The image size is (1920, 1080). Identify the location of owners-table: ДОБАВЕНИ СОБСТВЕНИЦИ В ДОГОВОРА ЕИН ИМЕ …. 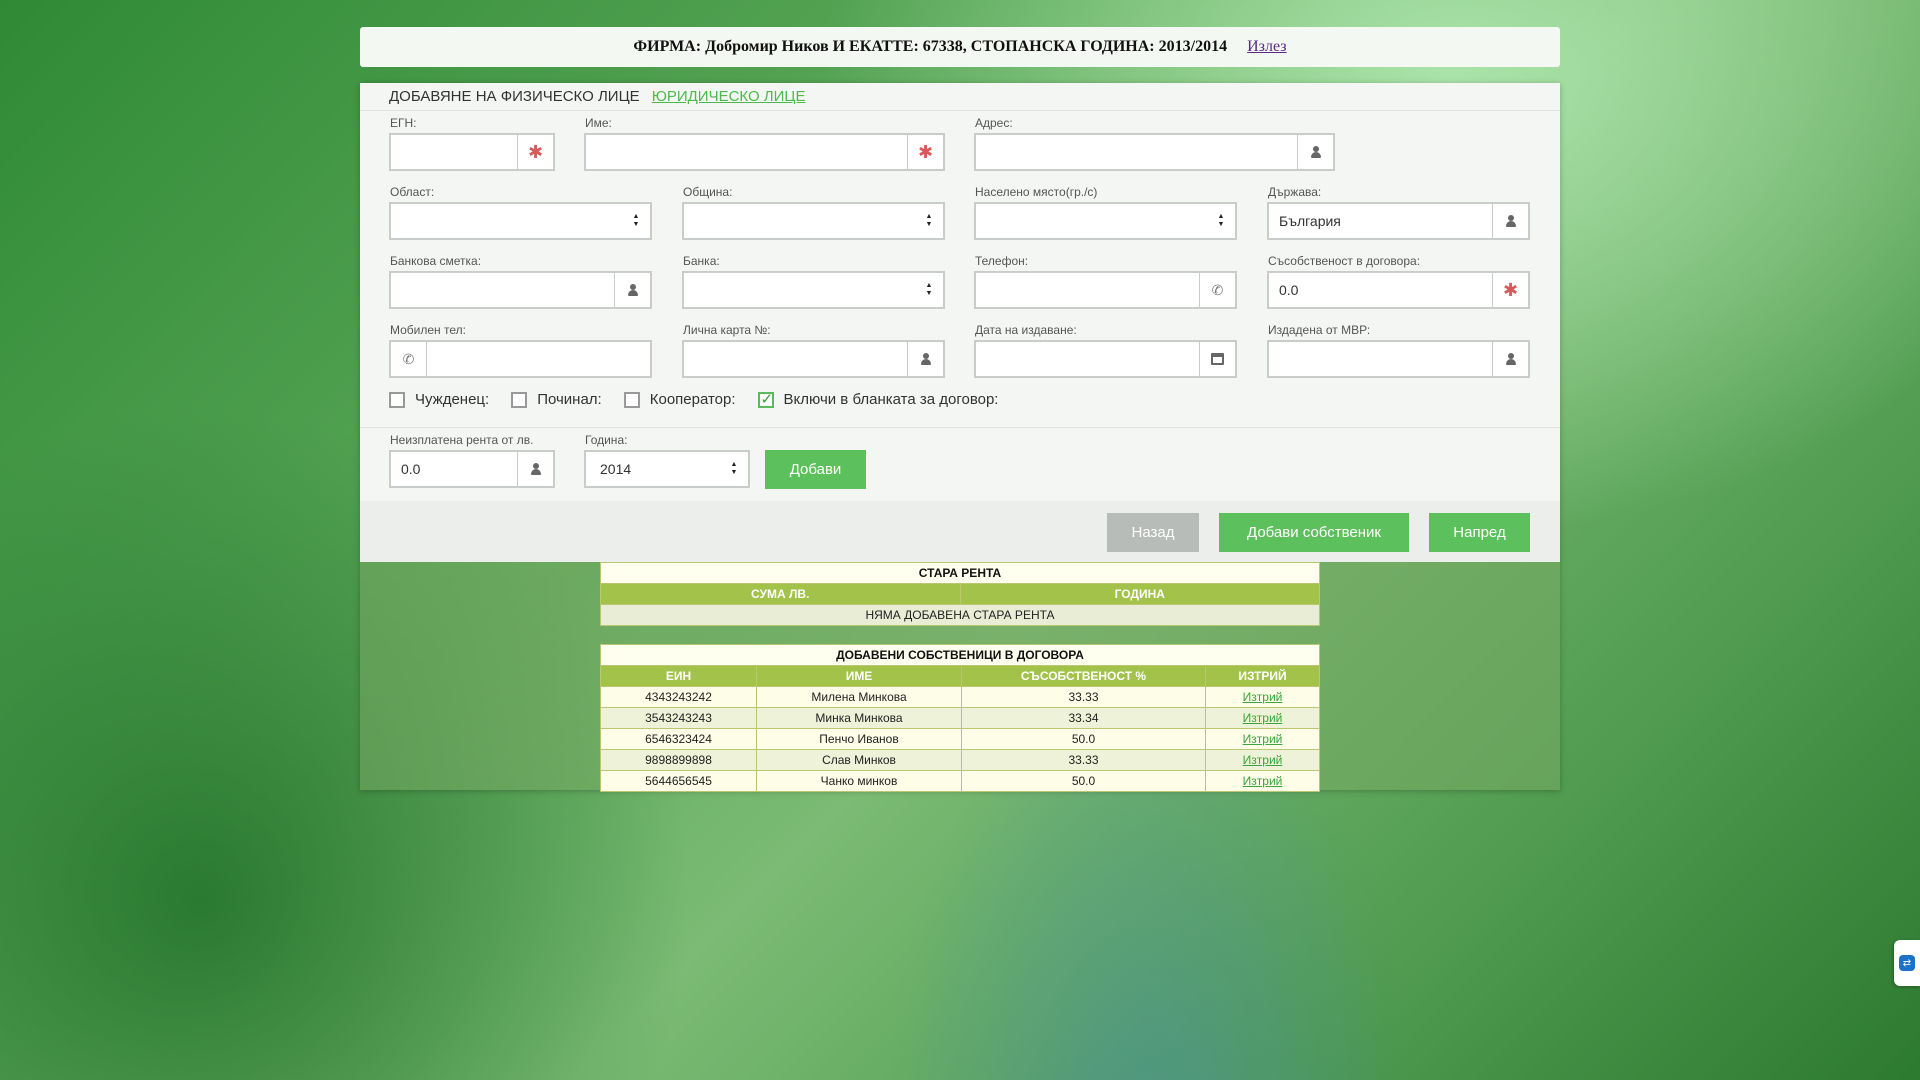
(960, 718).